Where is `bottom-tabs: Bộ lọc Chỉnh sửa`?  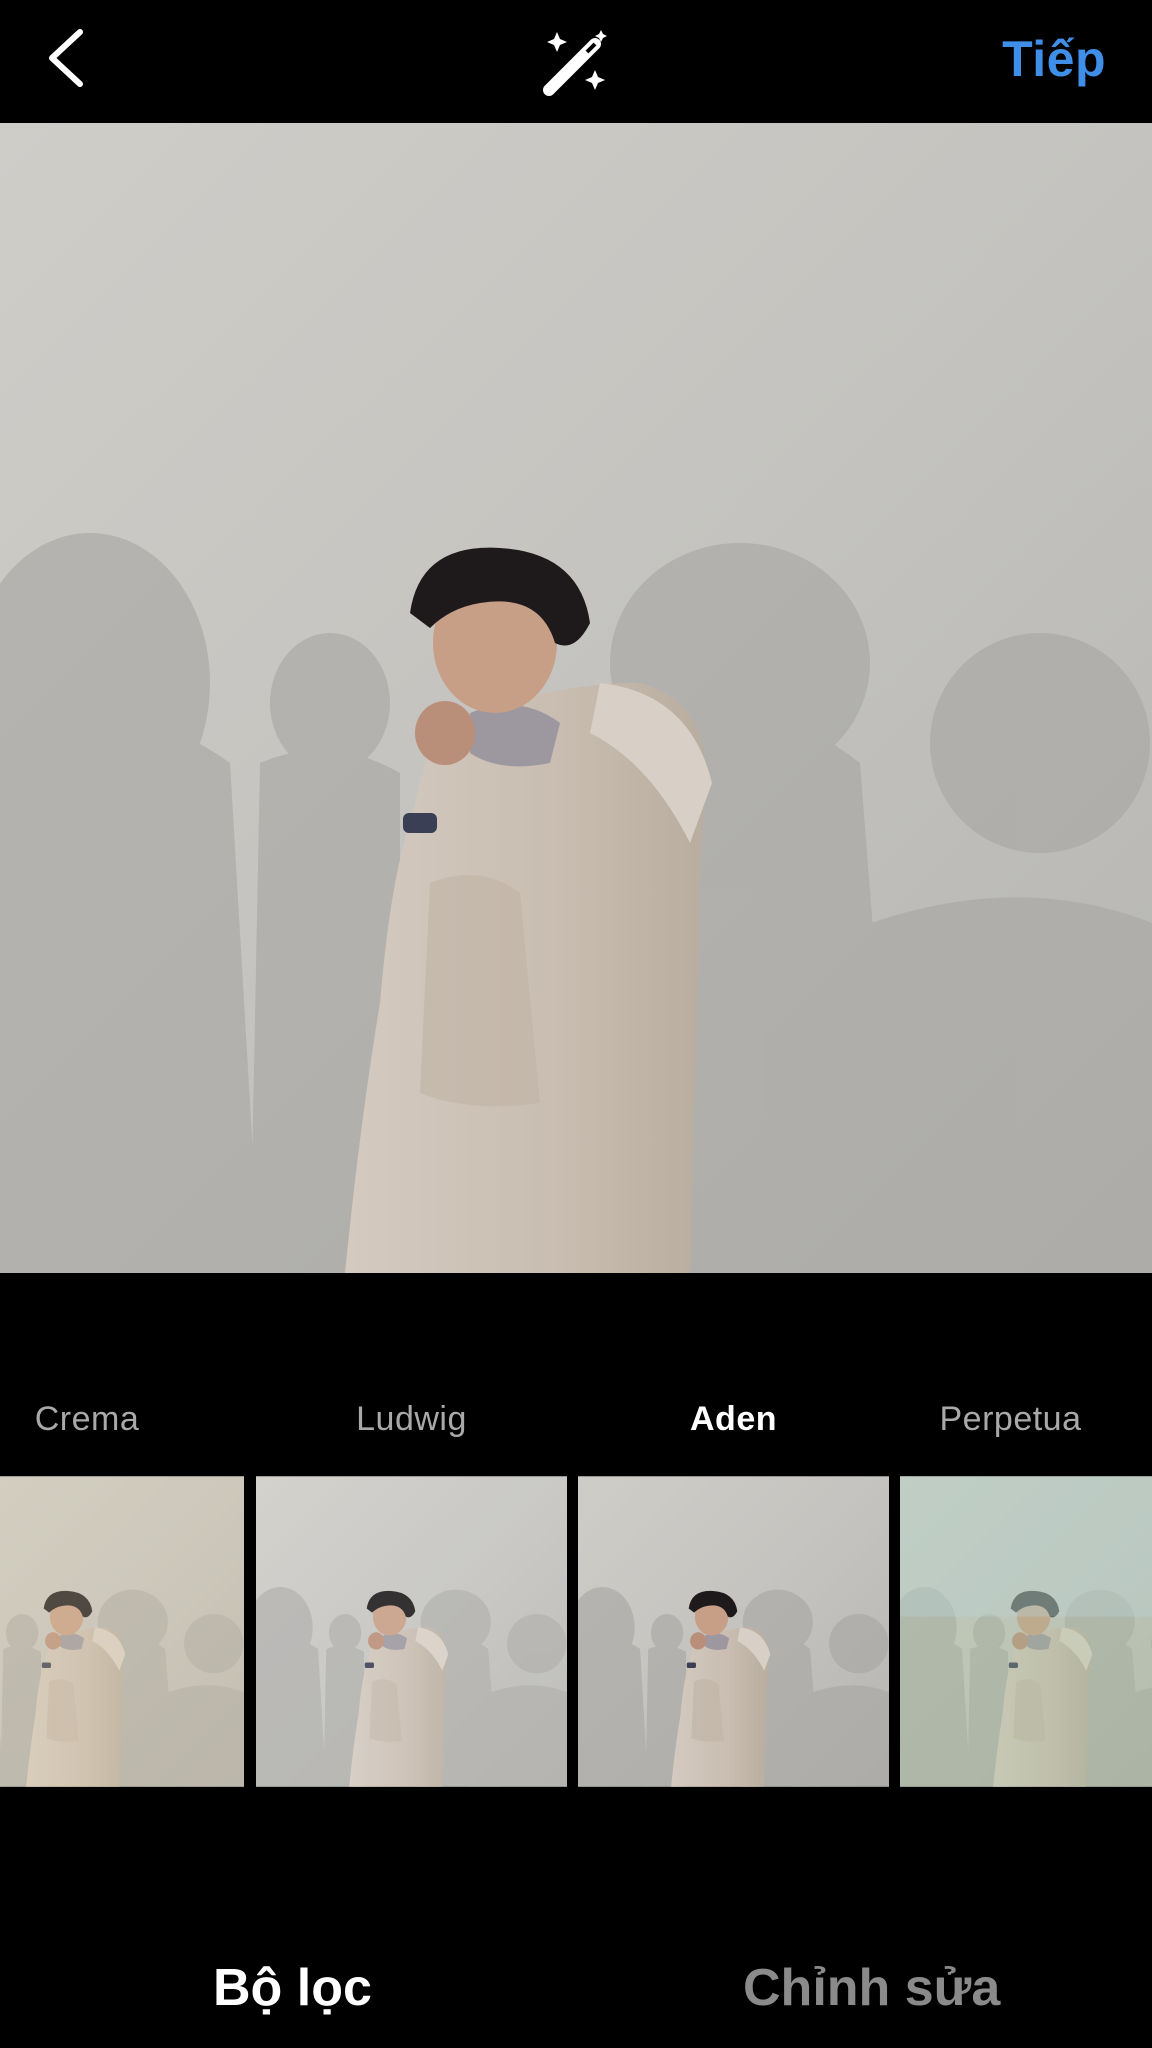
bottom-tabs: Bộ lọc Chỉnh sửa is located at coordinates (576, 1974).